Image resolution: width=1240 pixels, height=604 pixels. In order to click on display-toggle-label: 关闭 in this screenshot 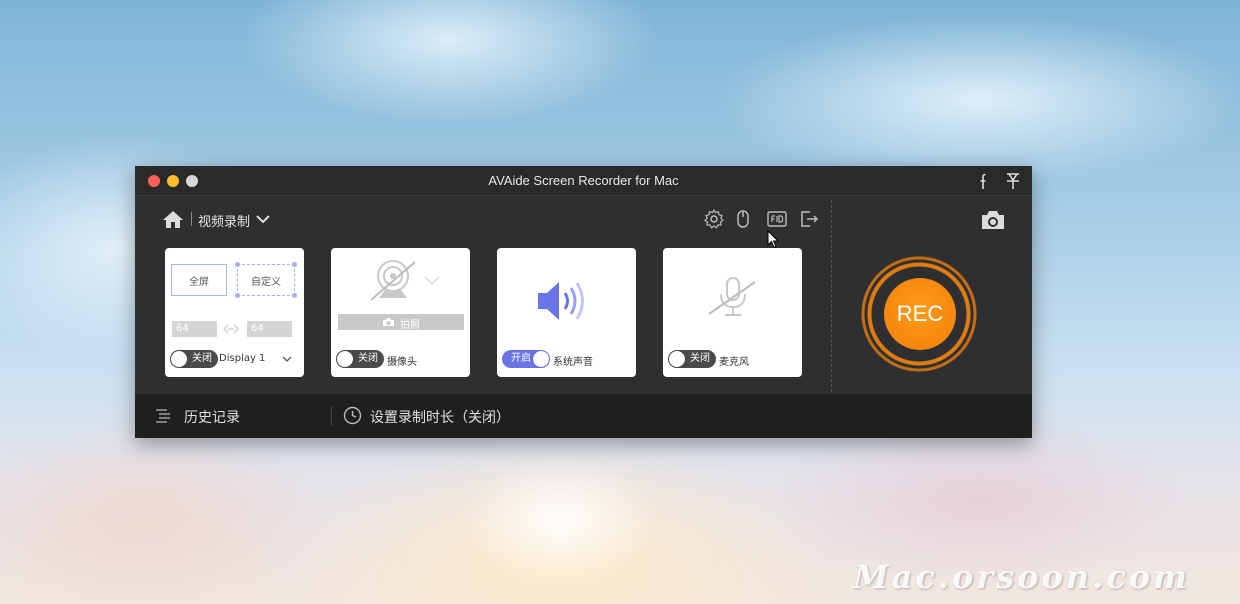, I will do `click(202, 358)`.